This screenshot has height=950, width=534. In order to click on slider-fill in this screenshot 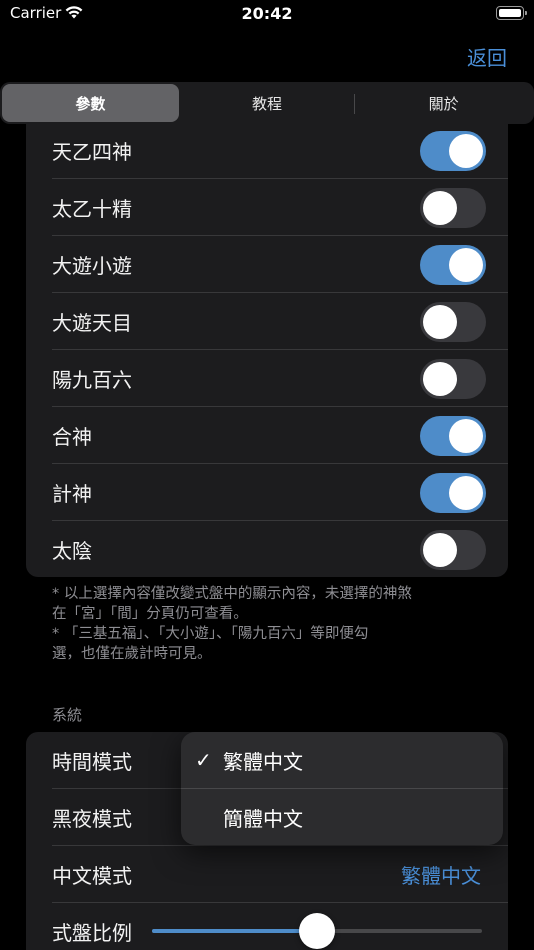, I will do `click(234, 931)`.